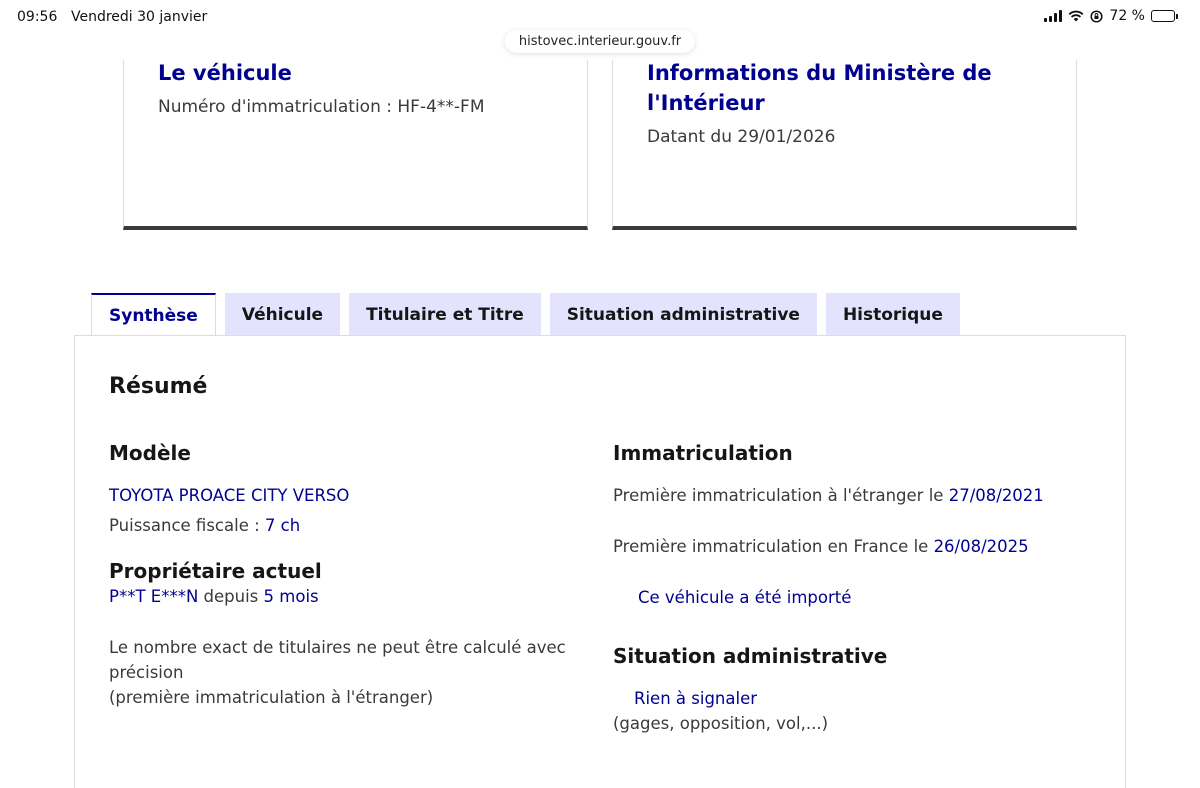  Describe the element at coordinates (282, 314) in the screenshot. I see `tab-vehicule: Véhicule` at that location.